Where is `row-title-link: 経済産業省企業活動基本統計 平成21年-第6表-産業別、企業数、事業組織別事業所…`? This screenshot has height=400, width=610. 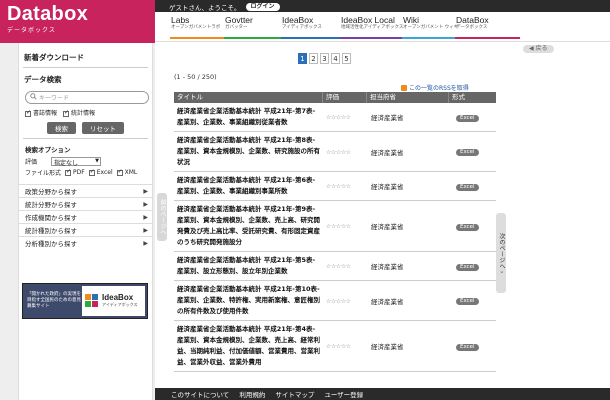 row-title-link: 経済産業省企業活動基本統計 平成21年-第6表-産業別、企業数、事業組織別事業所… is located at coordinates (248, 186).